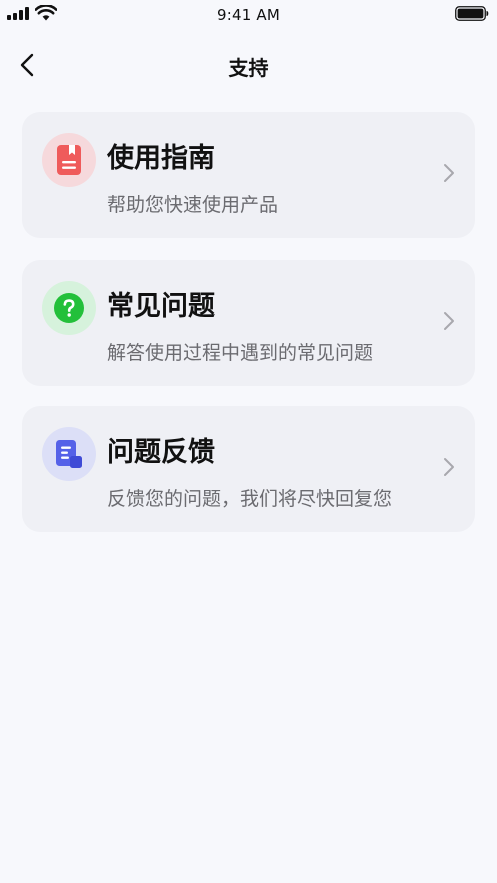 The width and height of the screenshot is (497, 883). I want to click on navigation-bar: 支持, so click(248, 65).